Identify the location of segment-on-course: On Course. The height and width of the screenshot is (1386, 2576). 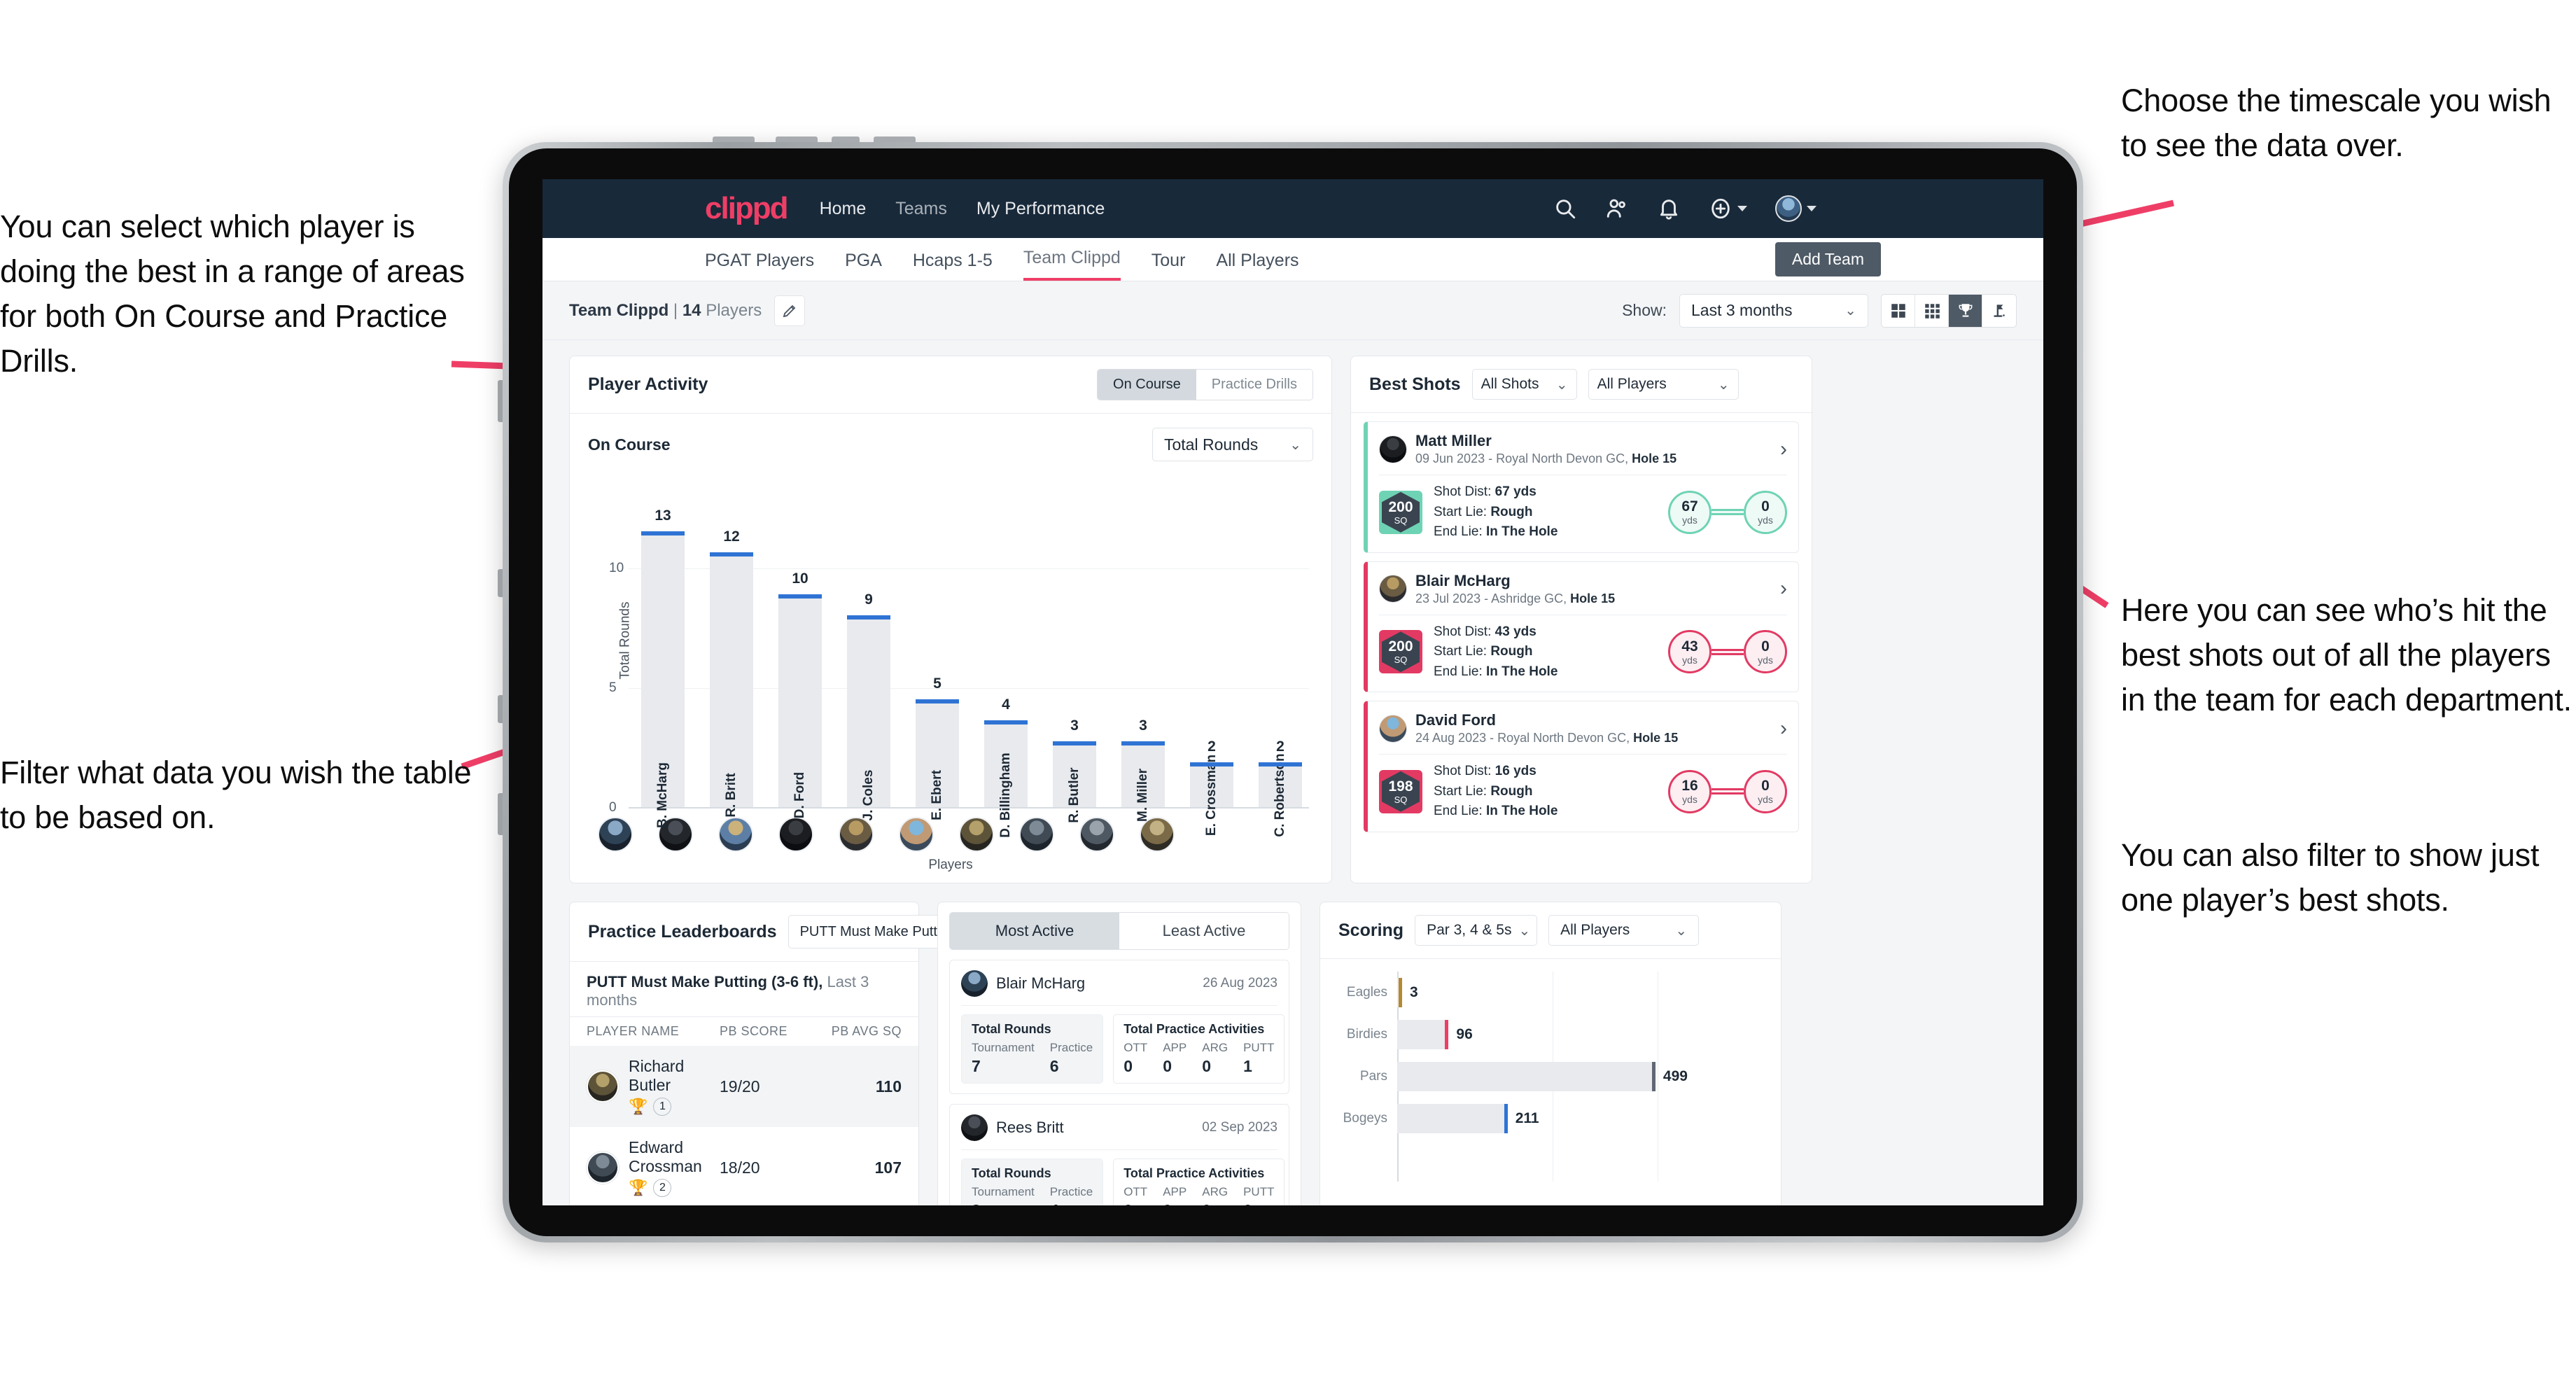
(1147, 385).